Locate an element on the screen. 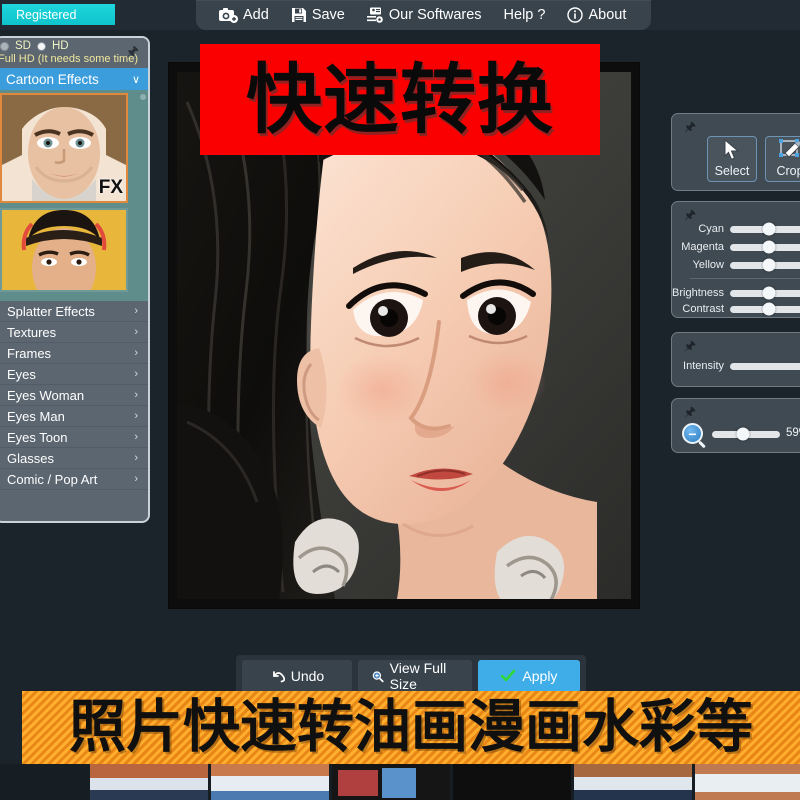 The height and width of the screenshot is (800, 800). magenta-slider-row: Magenta is located at coordinates (736, 247).